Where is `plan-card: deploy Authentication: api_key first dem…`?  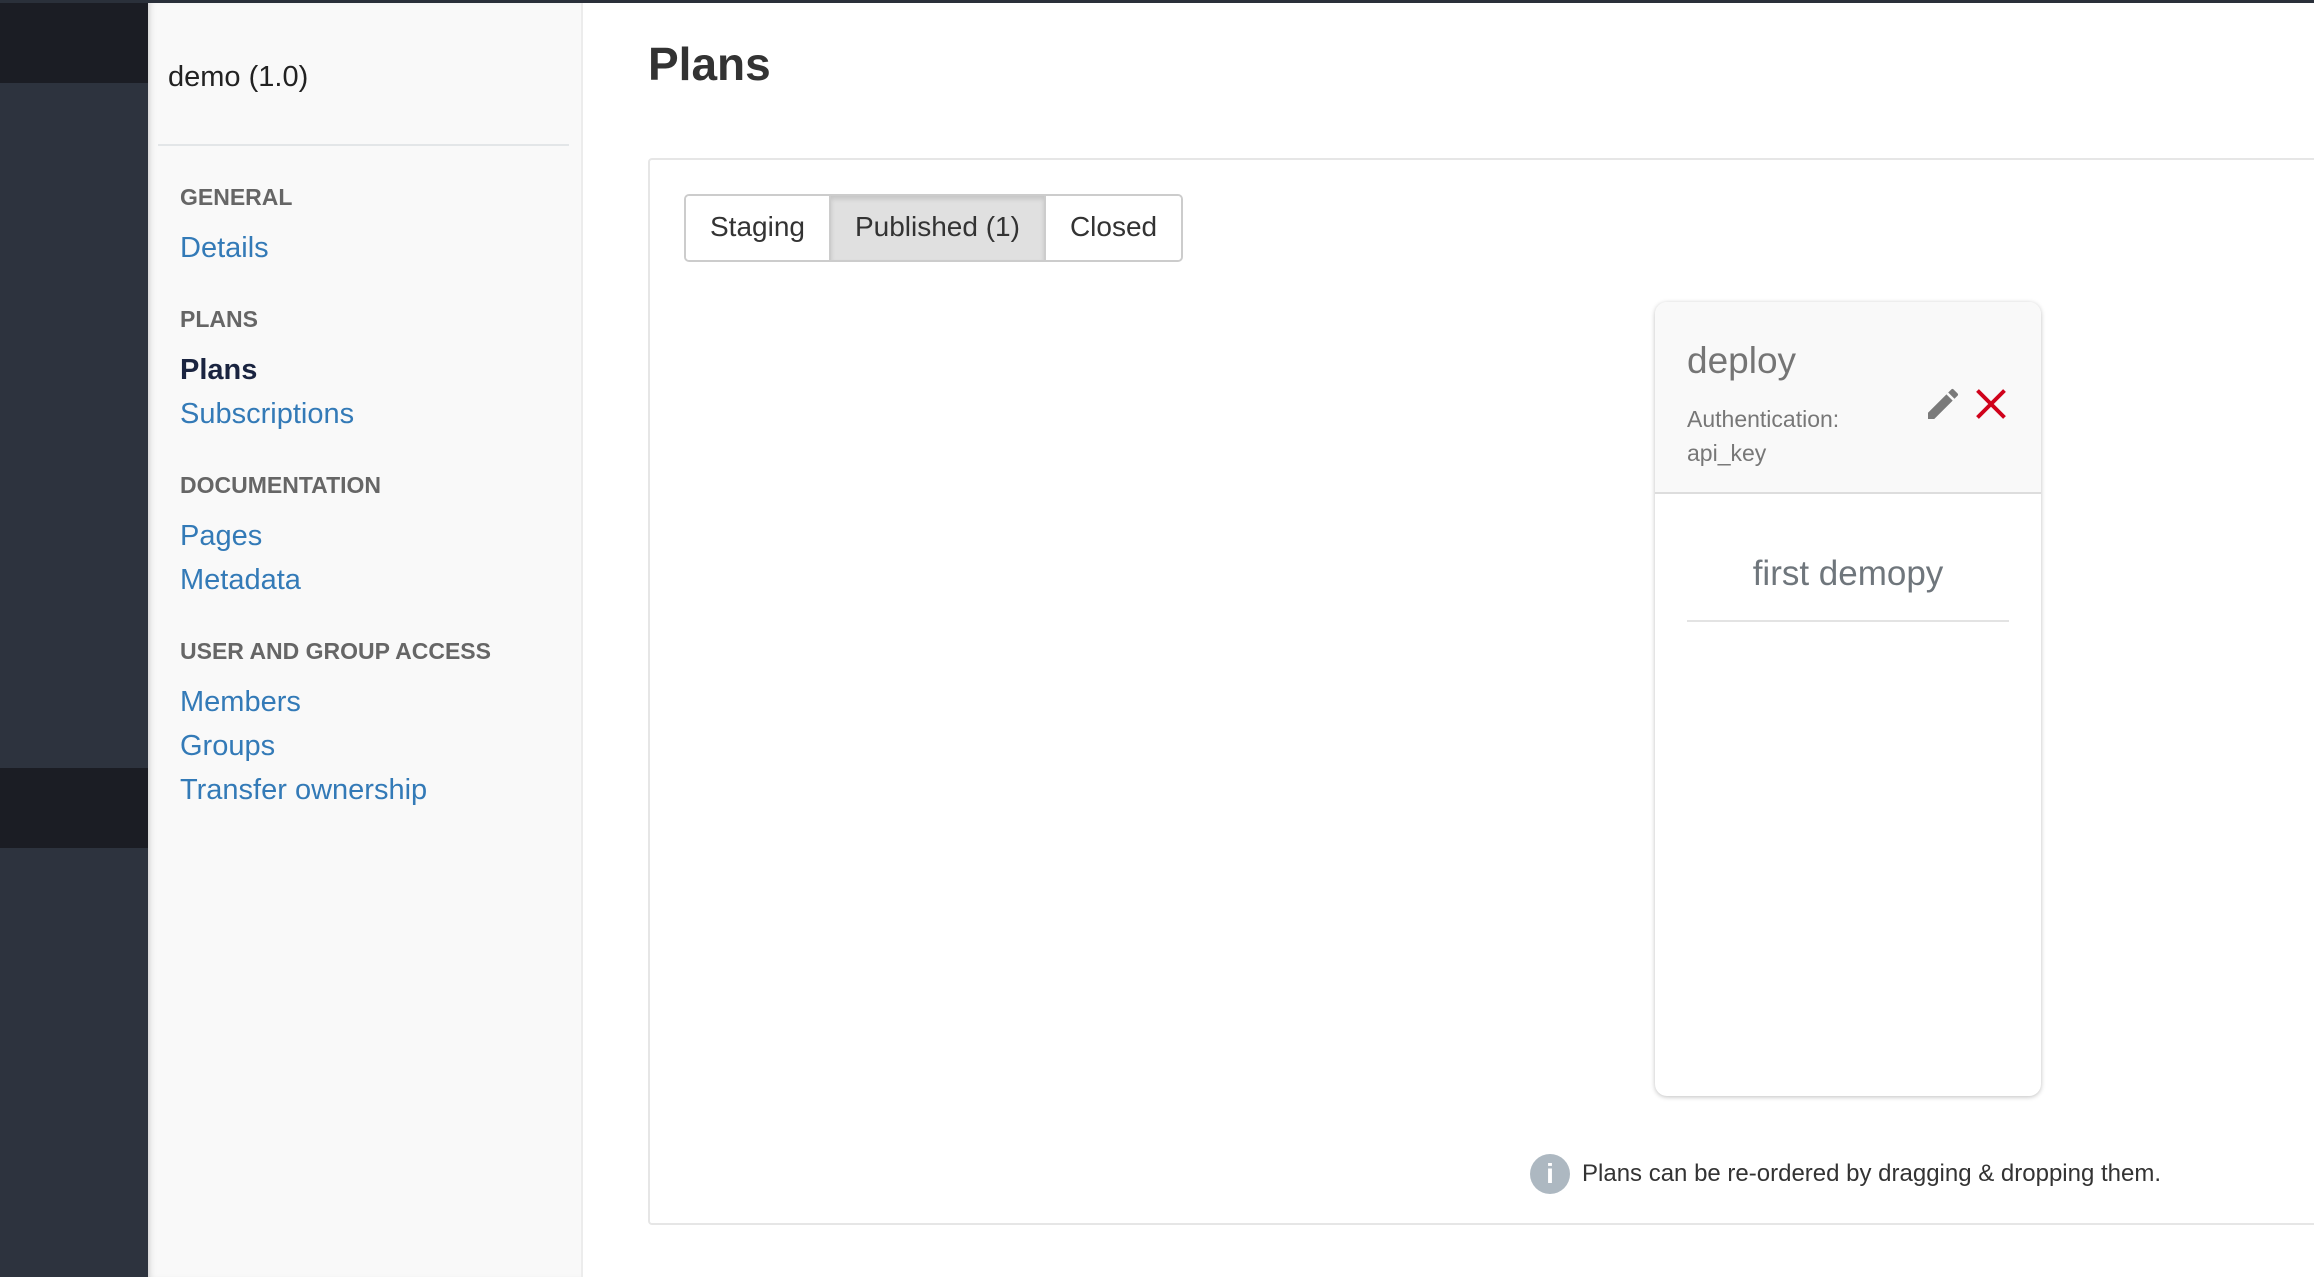
plan-card: deploy Authentication: api_key first dem… is located at coordinates (1848, 699).